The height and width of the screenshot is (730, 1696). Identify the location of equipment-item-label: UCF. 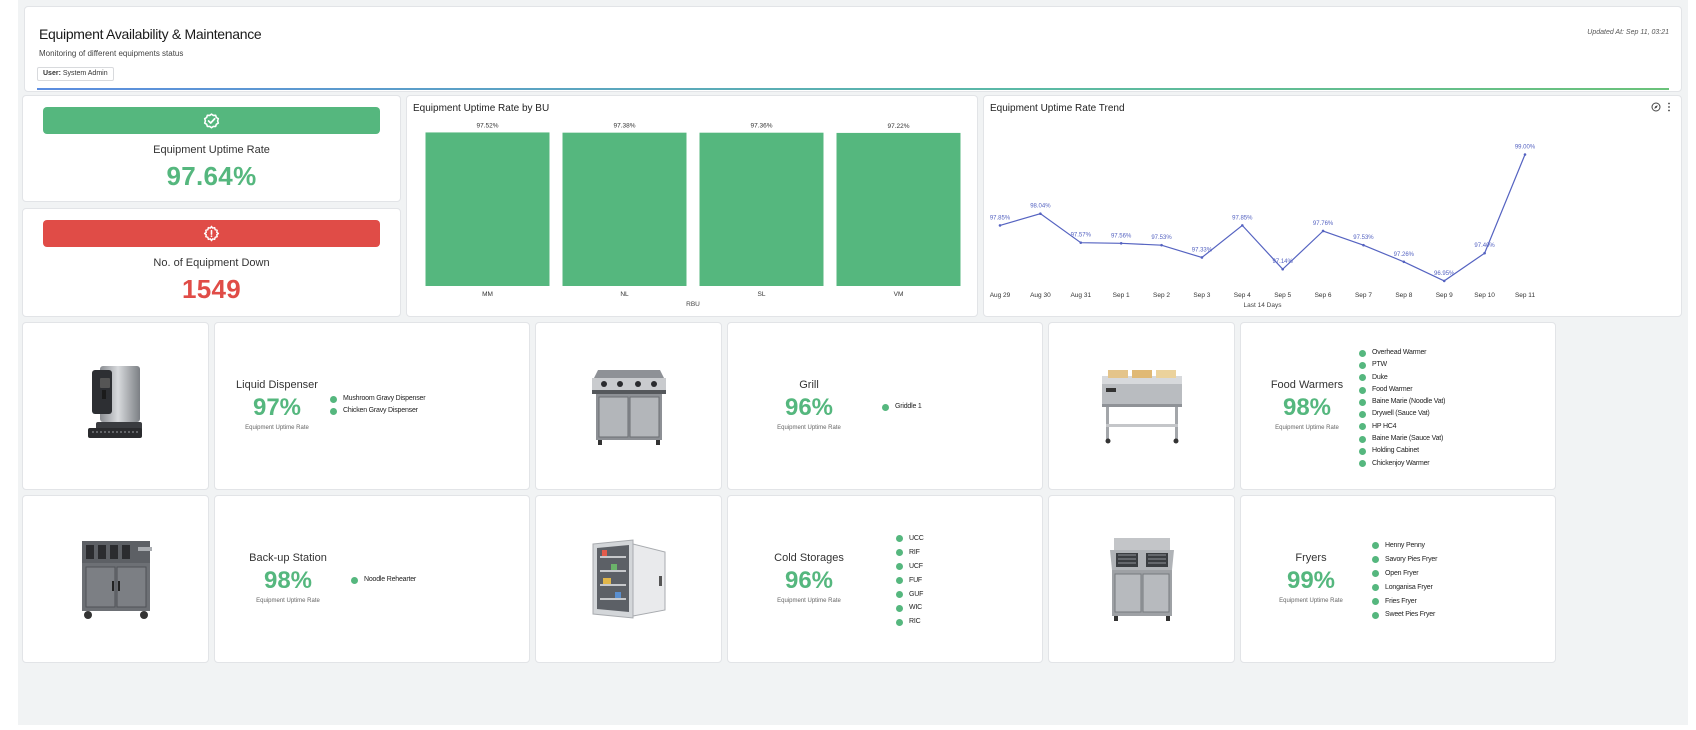
(916, 566).